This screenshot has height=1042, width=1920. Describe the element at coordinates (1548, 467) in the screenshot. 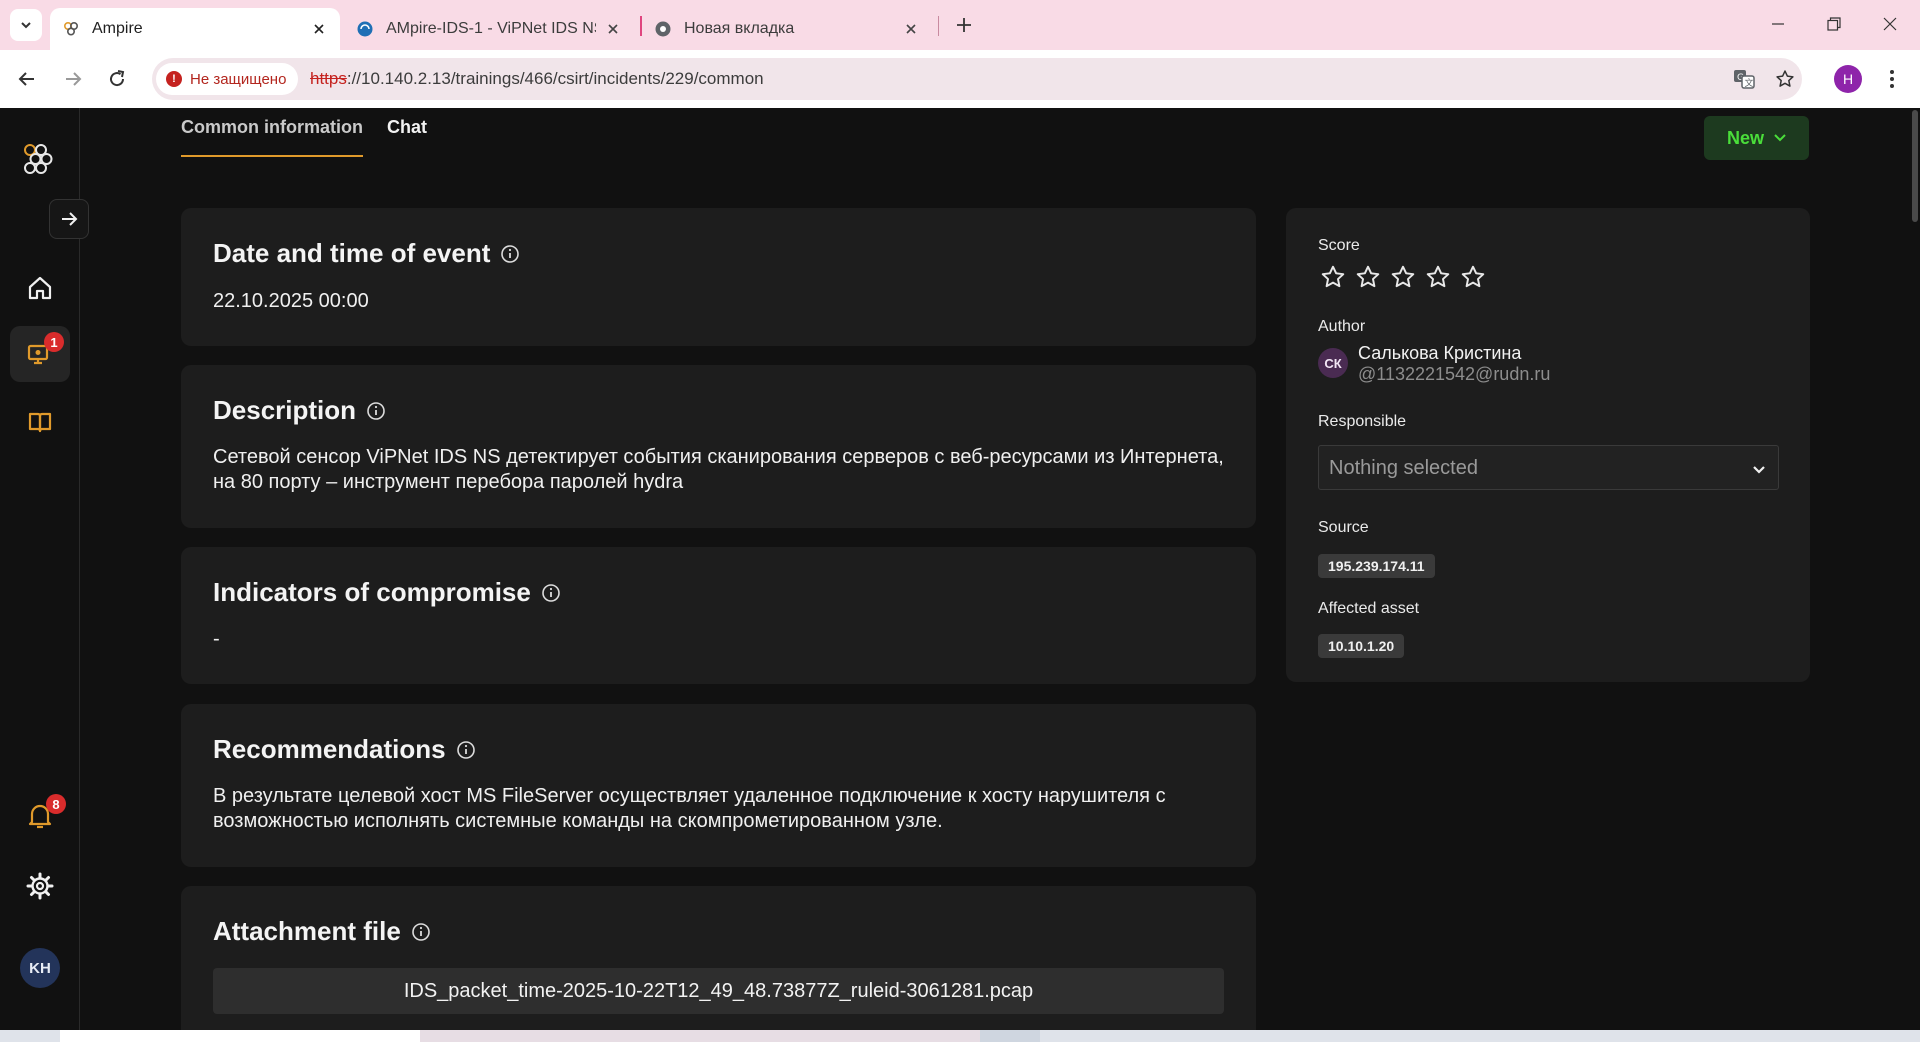

I see `responsible-select: Nothing selected` at that location.